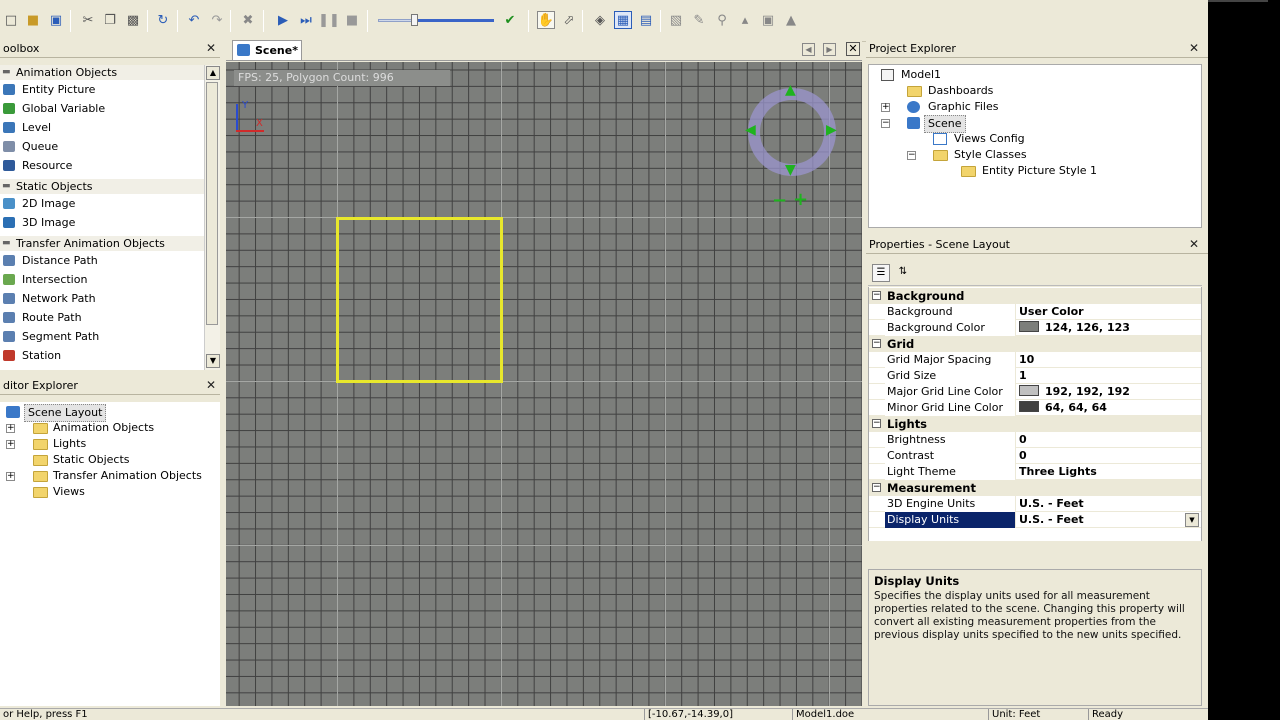 This screenshot has width=1280, height=720. I want to click on properties-close-icon: ✕, so click(1194, 244).